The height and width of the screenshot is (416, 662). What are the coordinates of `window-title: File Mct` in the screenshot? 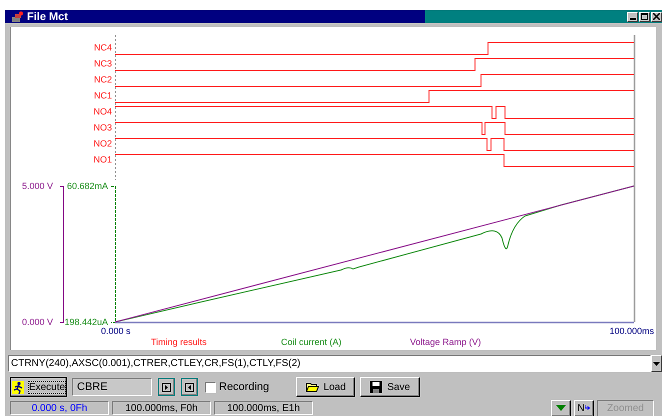 It's located at (48, 16).